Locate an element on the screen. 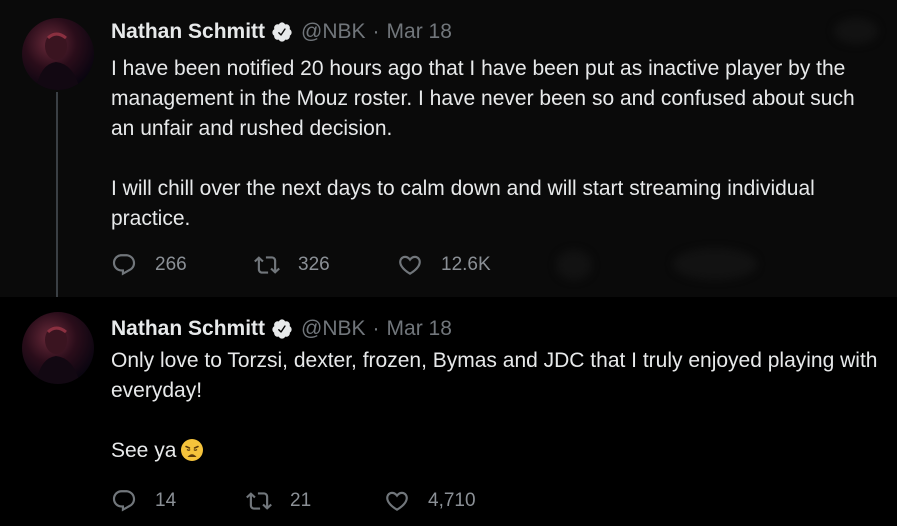 This screenshot has width=897, height=526. retweet-count: 326 is located at coordinates (314, 264).